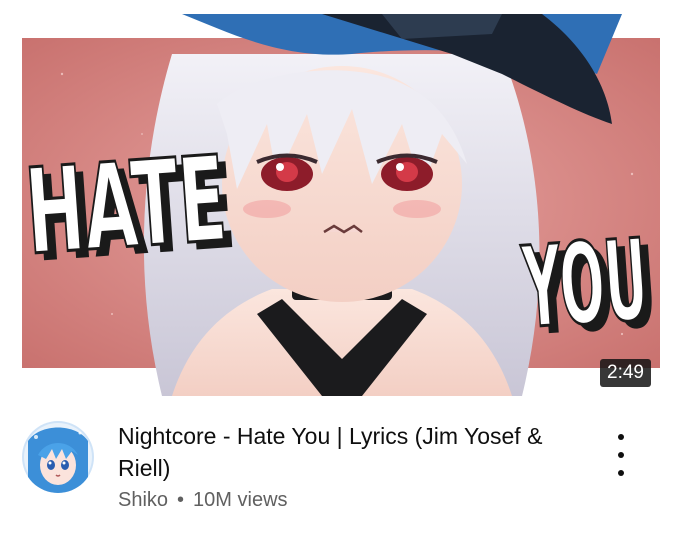 The image size is (680, 536). Describe the element at coordinates (240, 500) in the screenshot. I see `view-count: 10M views` at that location.